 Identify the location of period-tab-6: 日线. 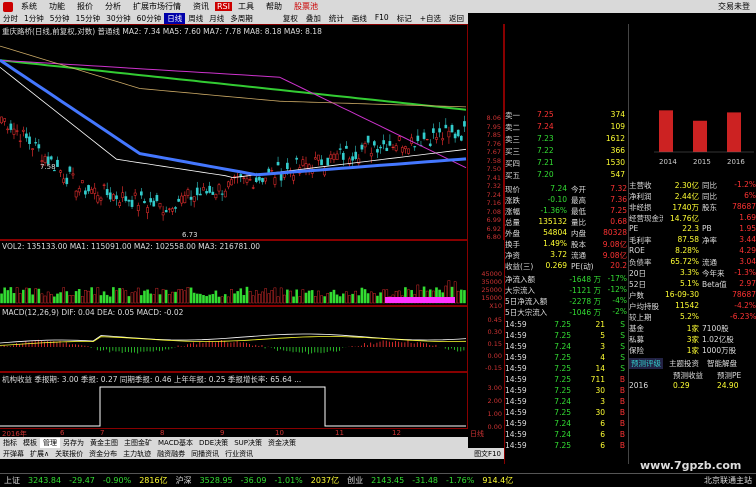
(175, 18).